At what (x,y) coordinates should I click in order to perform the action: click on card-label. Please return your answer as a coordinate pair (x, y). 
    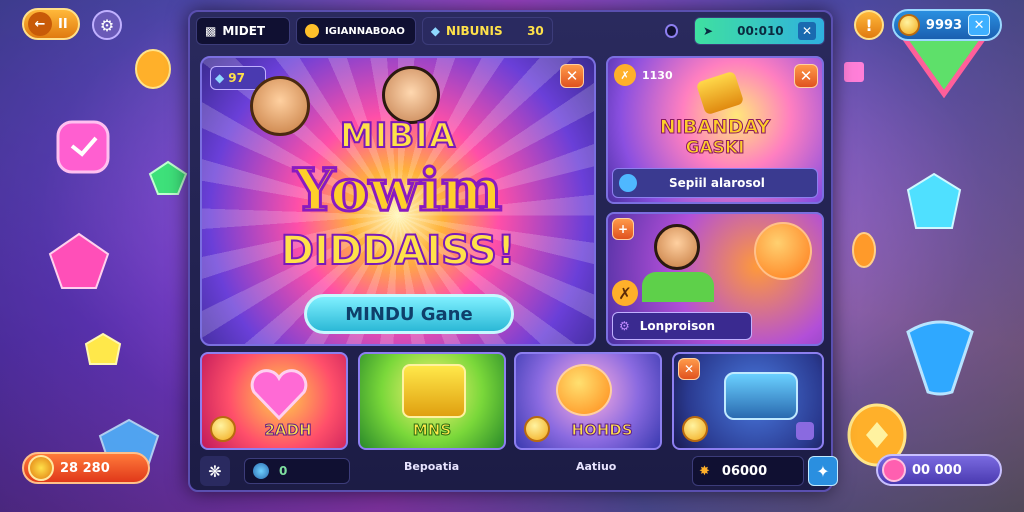
    Looking at the image, I should click on (762, 430).